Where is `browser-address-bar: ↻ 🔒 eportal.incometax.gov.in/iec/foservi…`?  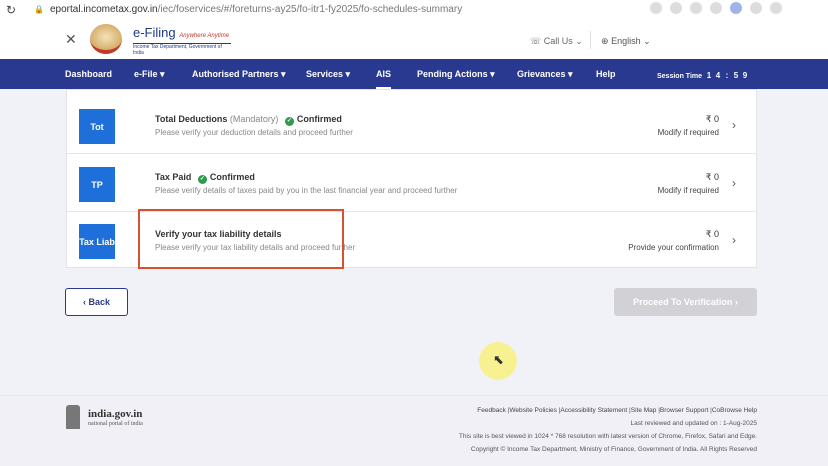 browser-address-bar: ↻ 🔒 eportal.incometax.gov.in/iec/foservi… is located at coordinates (414, 9).